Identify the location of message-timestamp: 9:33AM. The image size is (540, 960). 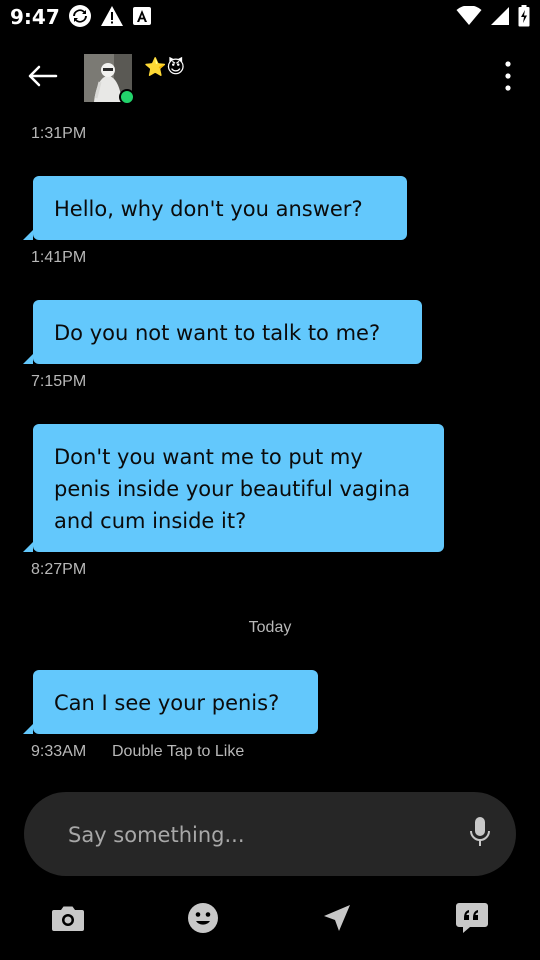
(59, 751).